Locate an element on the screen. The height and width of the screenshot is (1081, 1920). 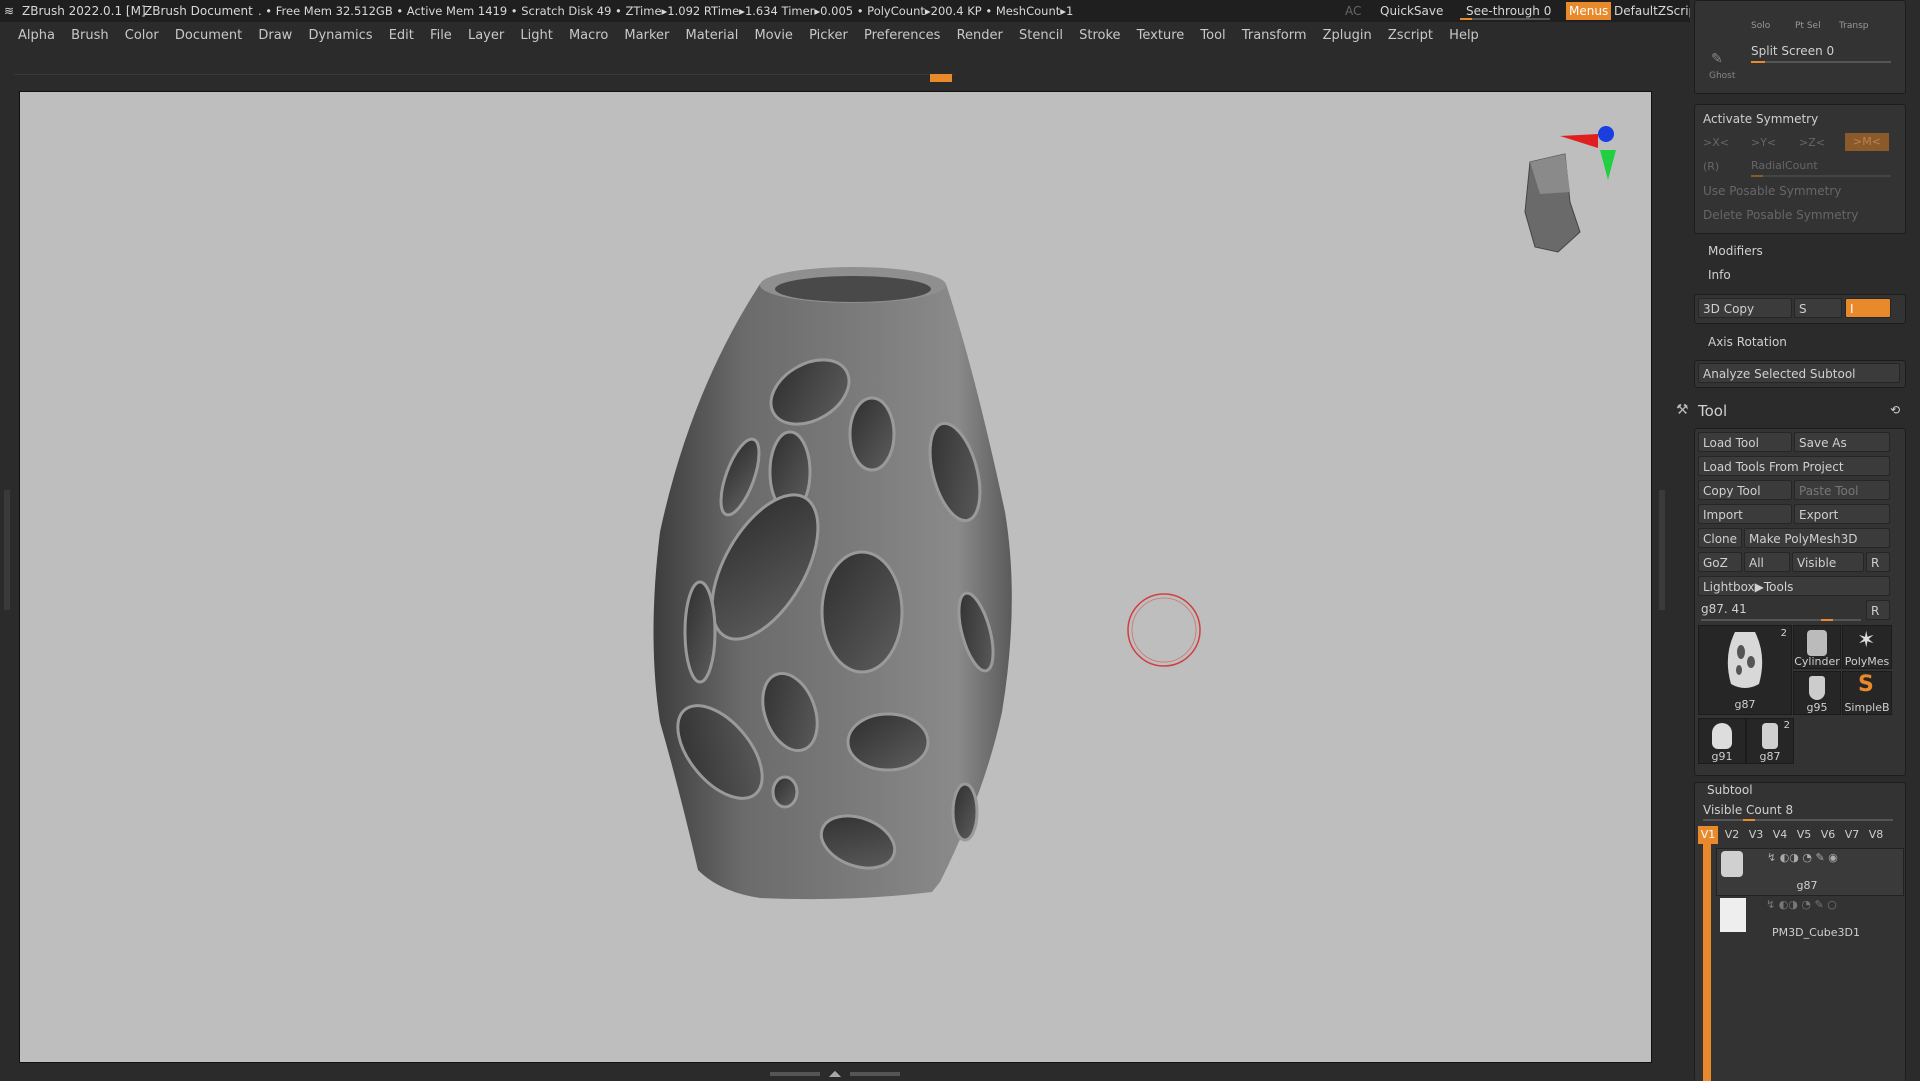
right-tray-handle is located at coordinates (1662, 550).